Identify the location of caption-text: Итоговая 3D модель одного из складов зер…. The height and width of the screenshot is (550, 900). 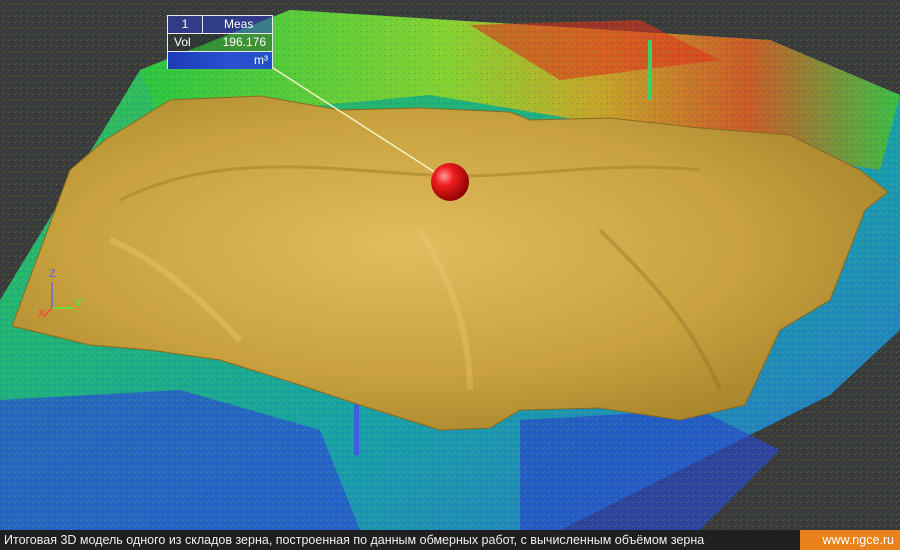
(354, 540).